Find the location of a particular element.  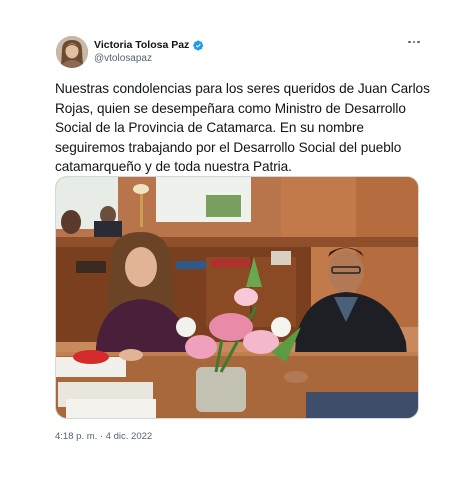

author-display-name: Victoria Tolosa Paz is located at coordinates (141, 45).